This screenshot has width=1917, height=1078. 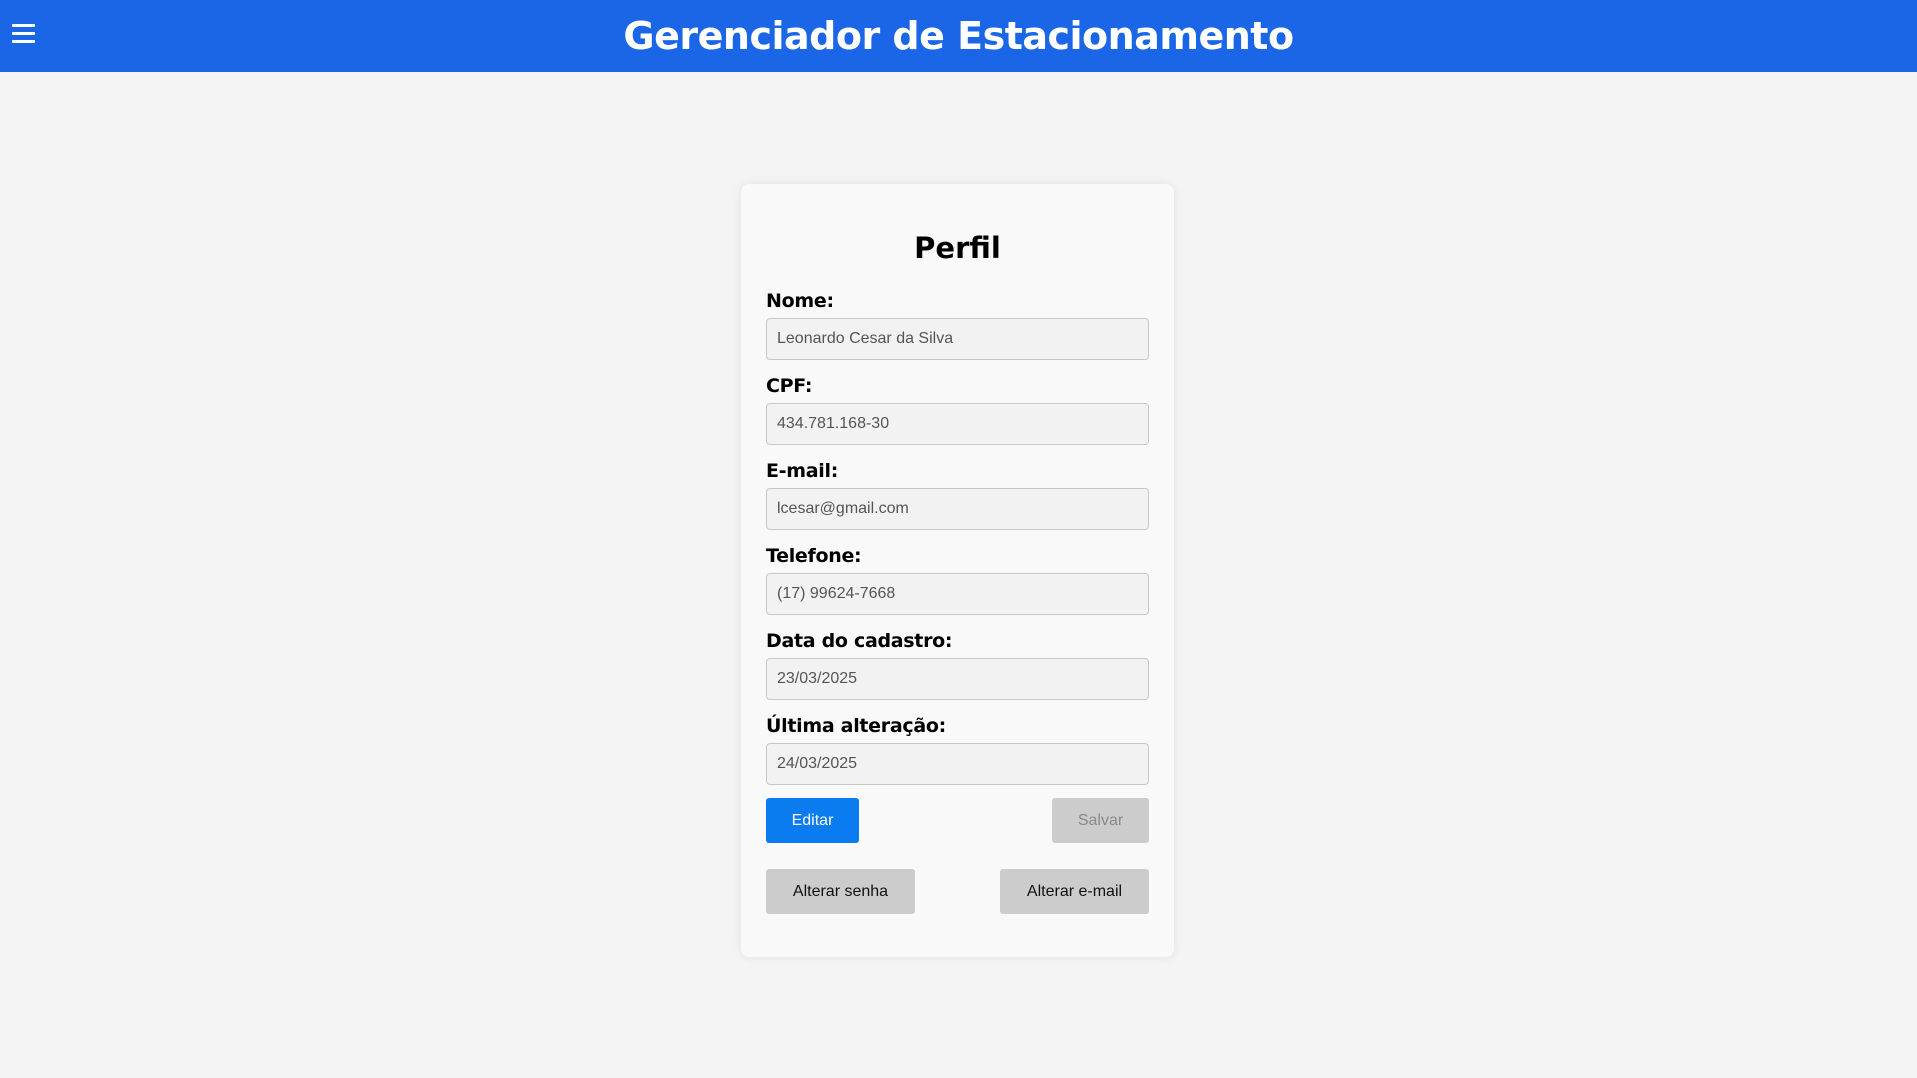 I want to click on name-field-group: Nome:, so click(x=957, y=330).